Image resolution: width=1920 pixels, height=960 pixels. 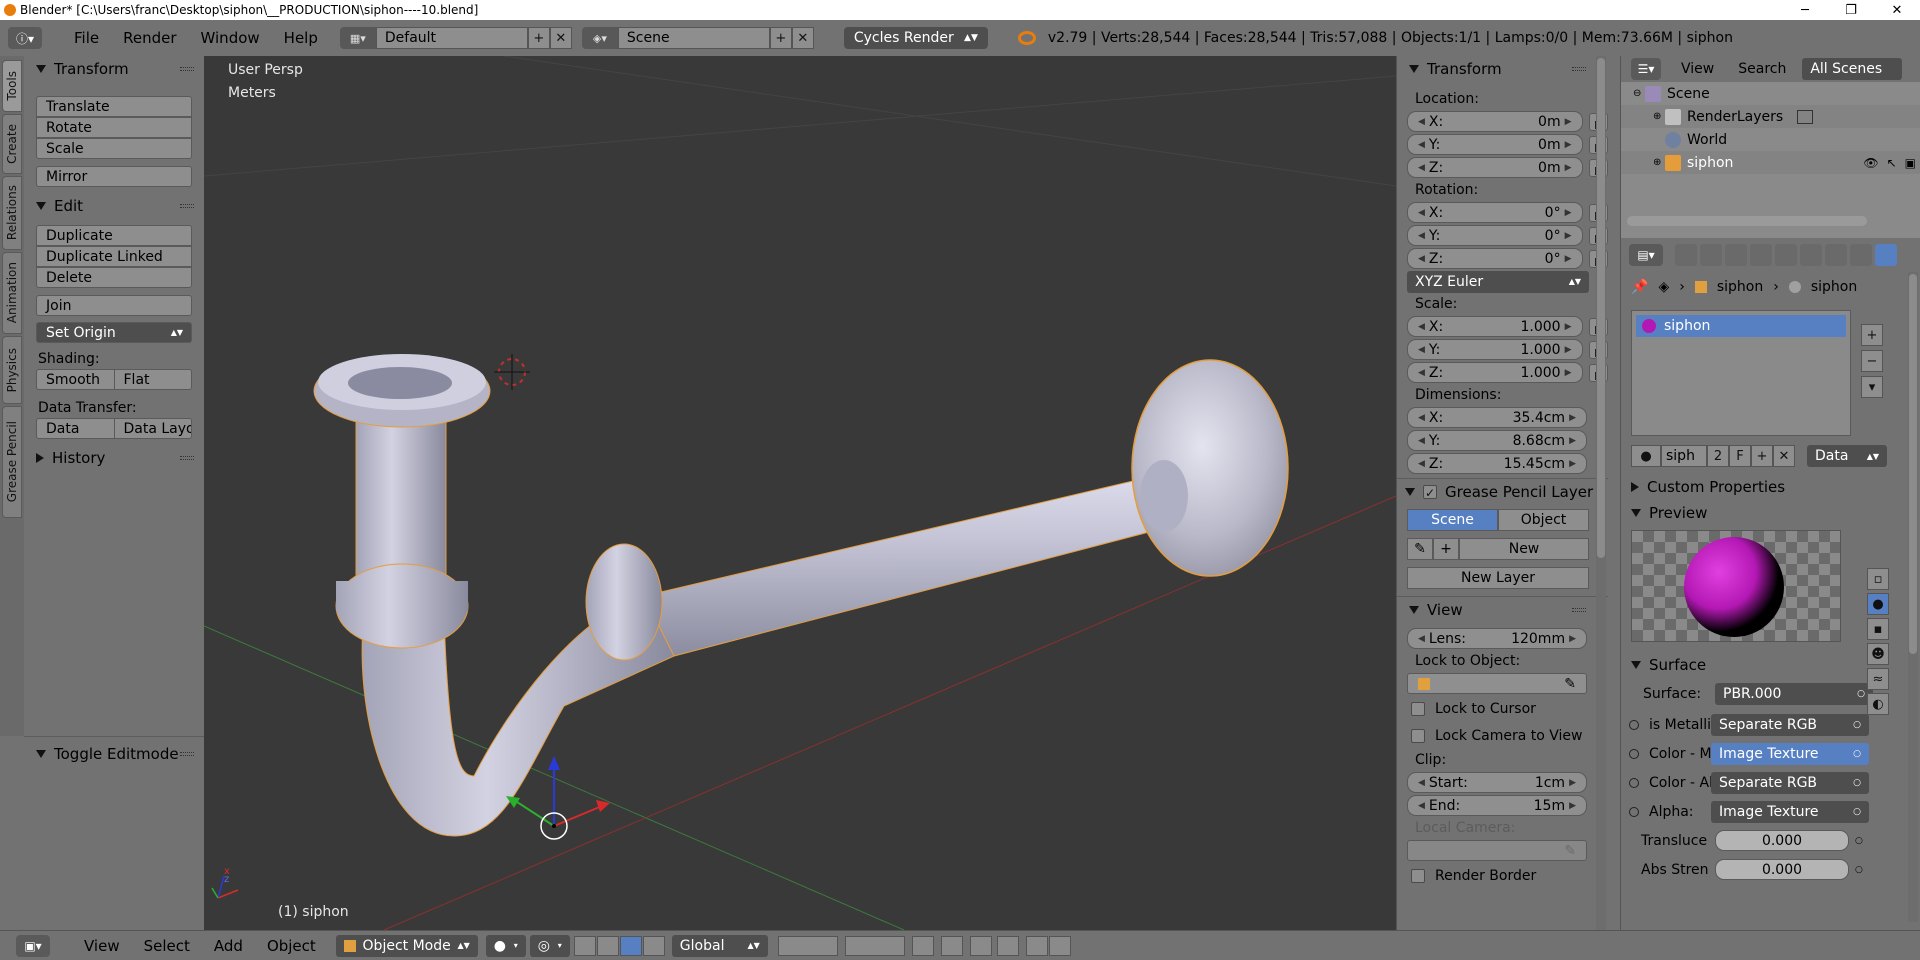 What do you see at coordinates (1770, 513) in the screenshot?
I see `preview-header: Preview` at bounding box center [1770, 513].